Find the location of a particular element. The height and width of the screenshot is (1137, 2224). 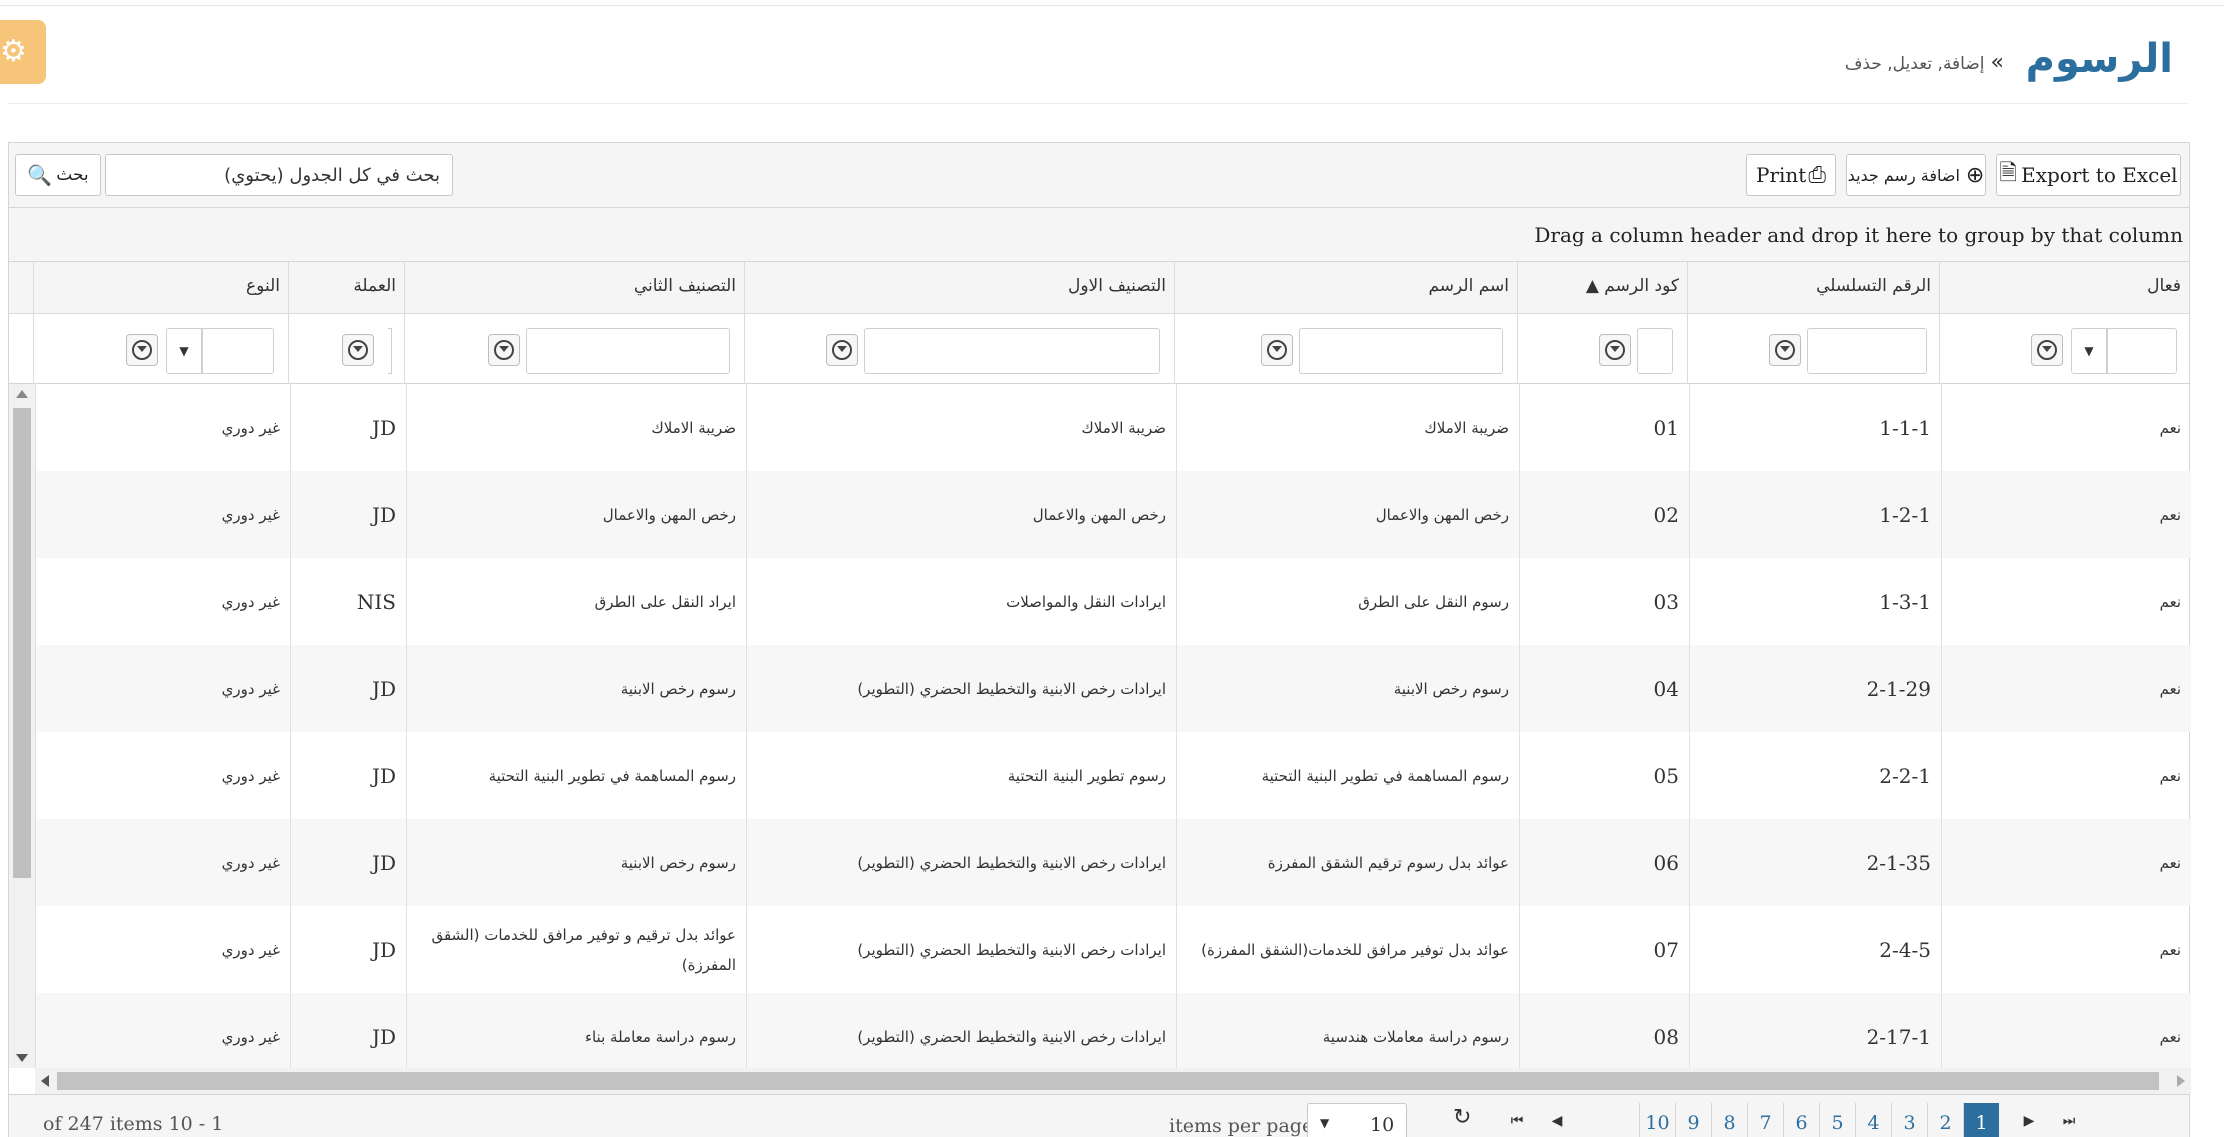

filter-category2-input is located at coordinates (628, 351).